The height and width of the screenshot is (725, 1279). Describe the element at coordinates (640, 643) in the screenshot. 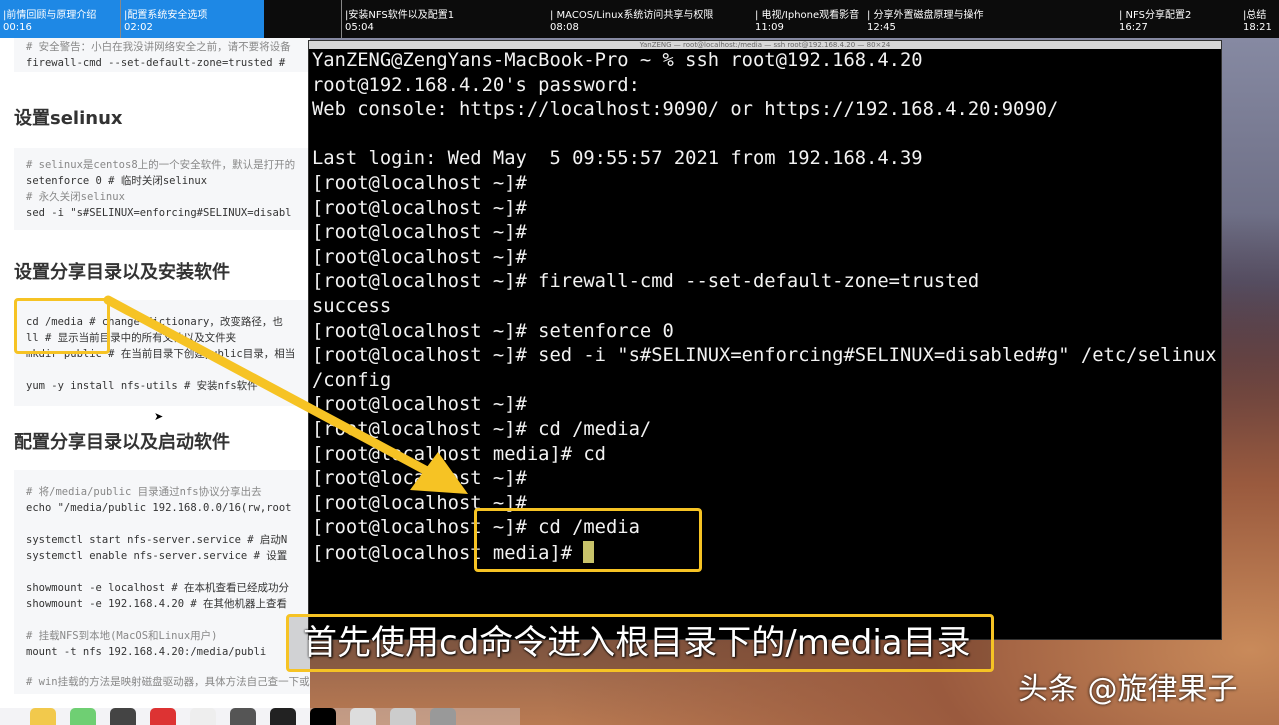

I see `video-caption: 首先使用cd命令进入根目录下的/media目录` at that location.